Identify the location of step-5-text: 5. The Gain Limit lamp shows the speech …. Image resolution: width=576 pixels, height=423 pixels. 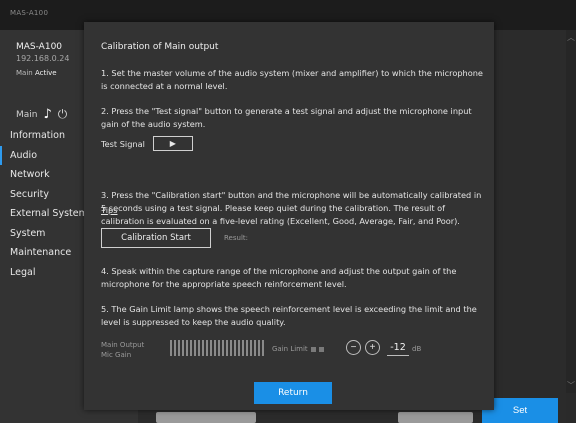
(289, 315).